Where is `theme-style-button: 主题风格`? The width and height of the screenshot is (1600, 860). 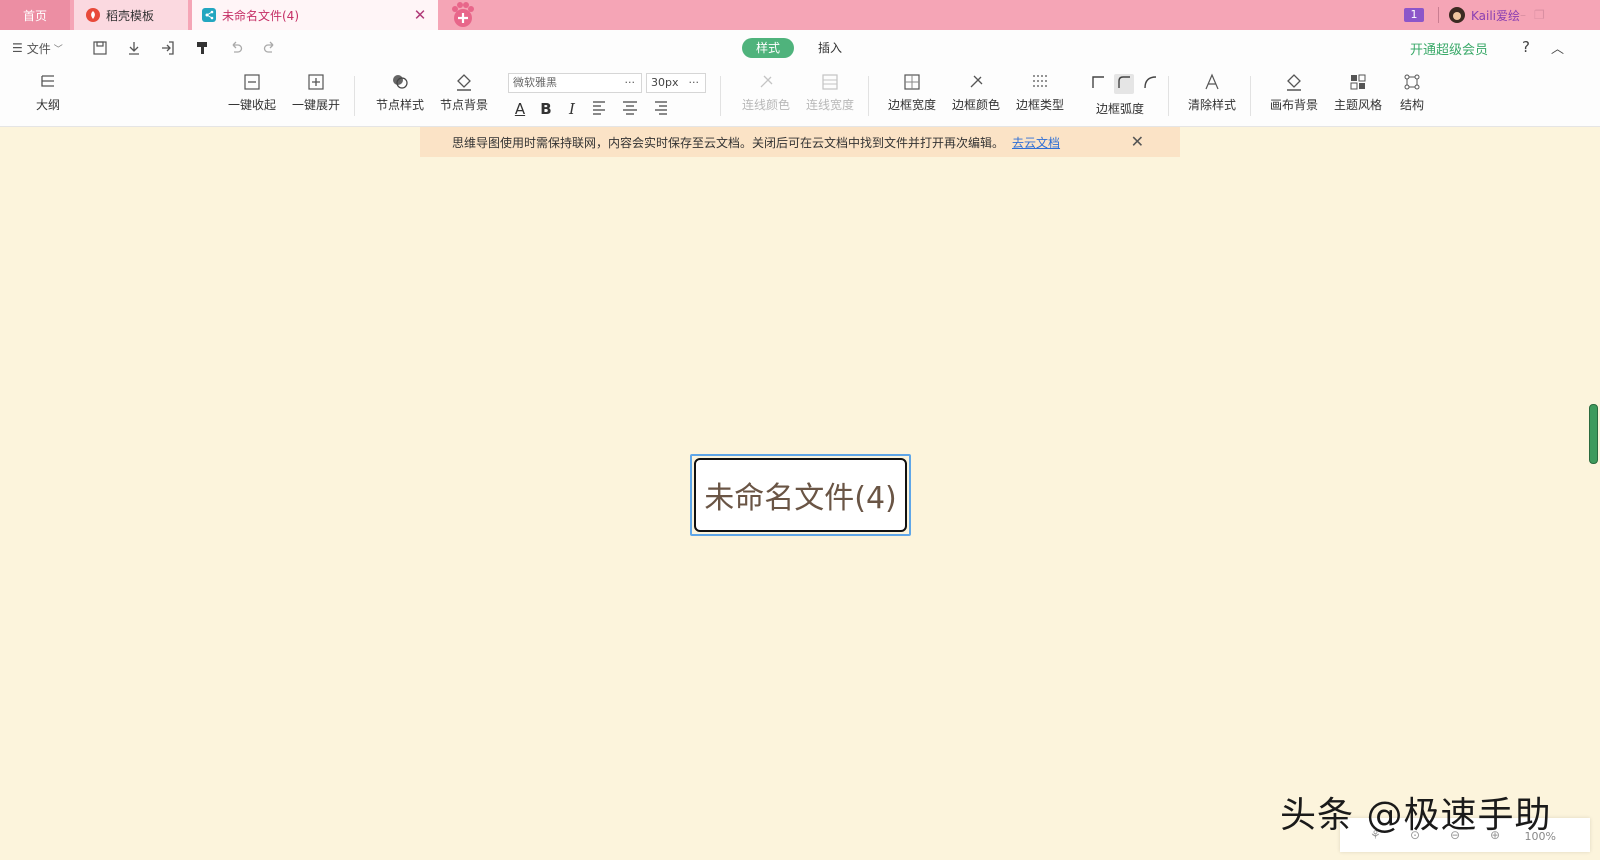
theme-style-button: 主题风格 is located at coordinates (1358, 92).